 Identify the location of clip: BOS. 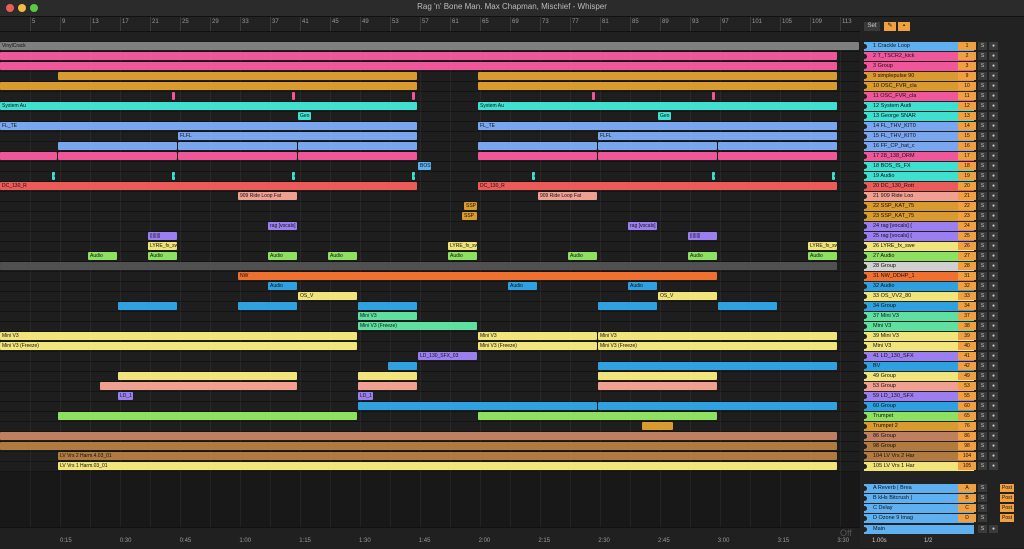
(424, 166).